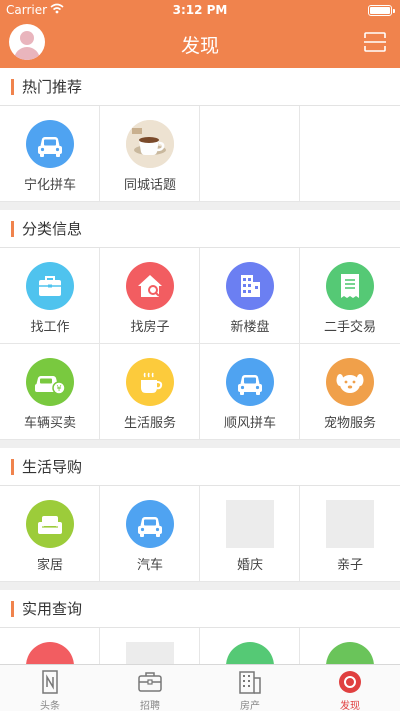 The image size is (400, 711). I want to click on discover-circle-icon, so click(350, 682).